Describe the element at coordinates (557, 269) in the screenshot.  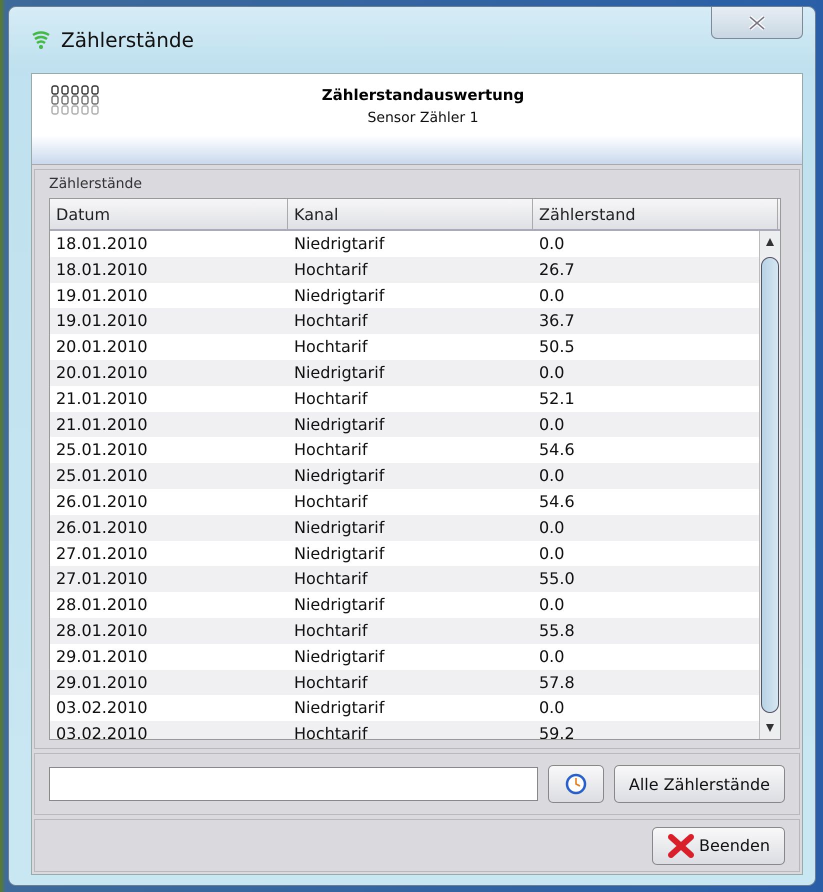
I see `table-cell-text: 26.7` at that location.